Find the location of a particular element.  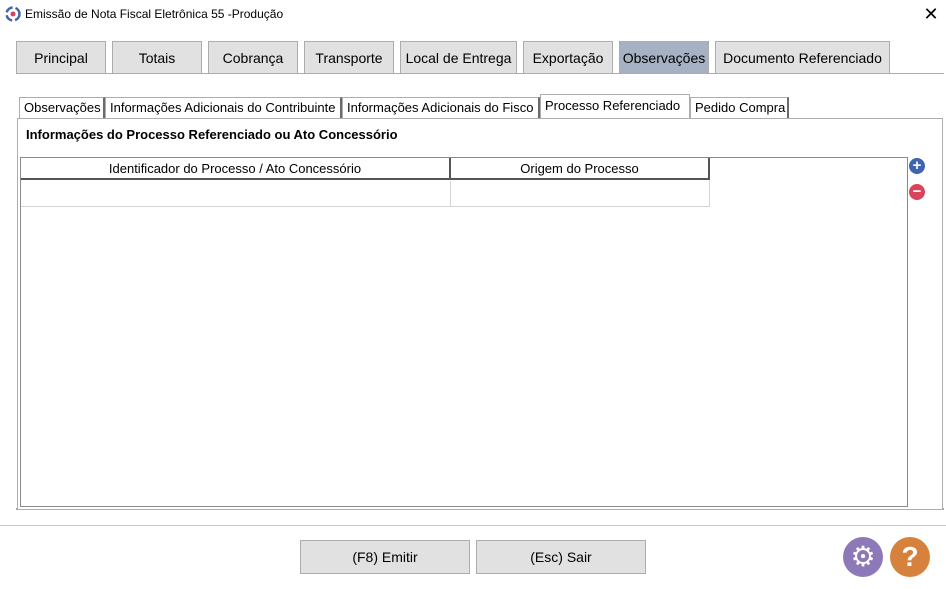

emit-button: (F8) Emitir is located at coordinates (385, 557).